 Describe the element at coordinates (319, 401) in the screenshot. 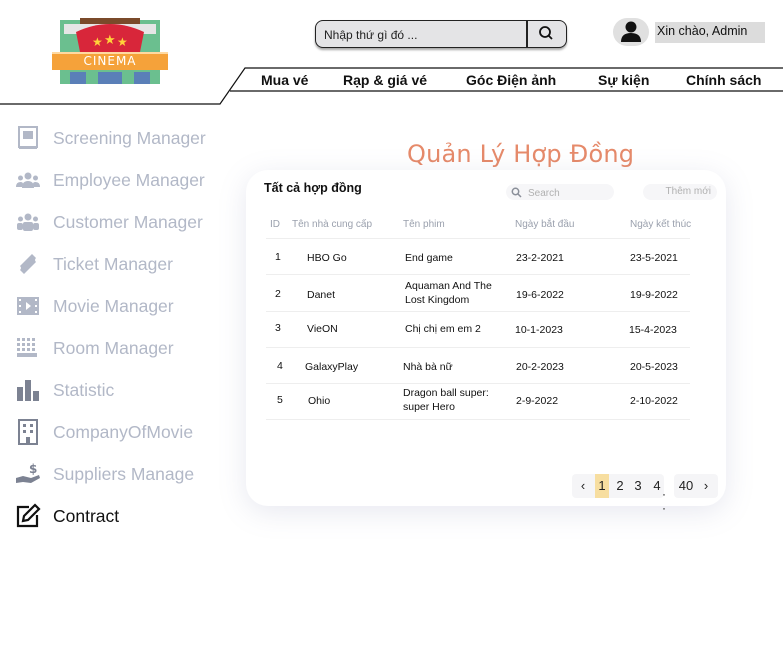

I see `cell-supplier: Ohio` at that location.